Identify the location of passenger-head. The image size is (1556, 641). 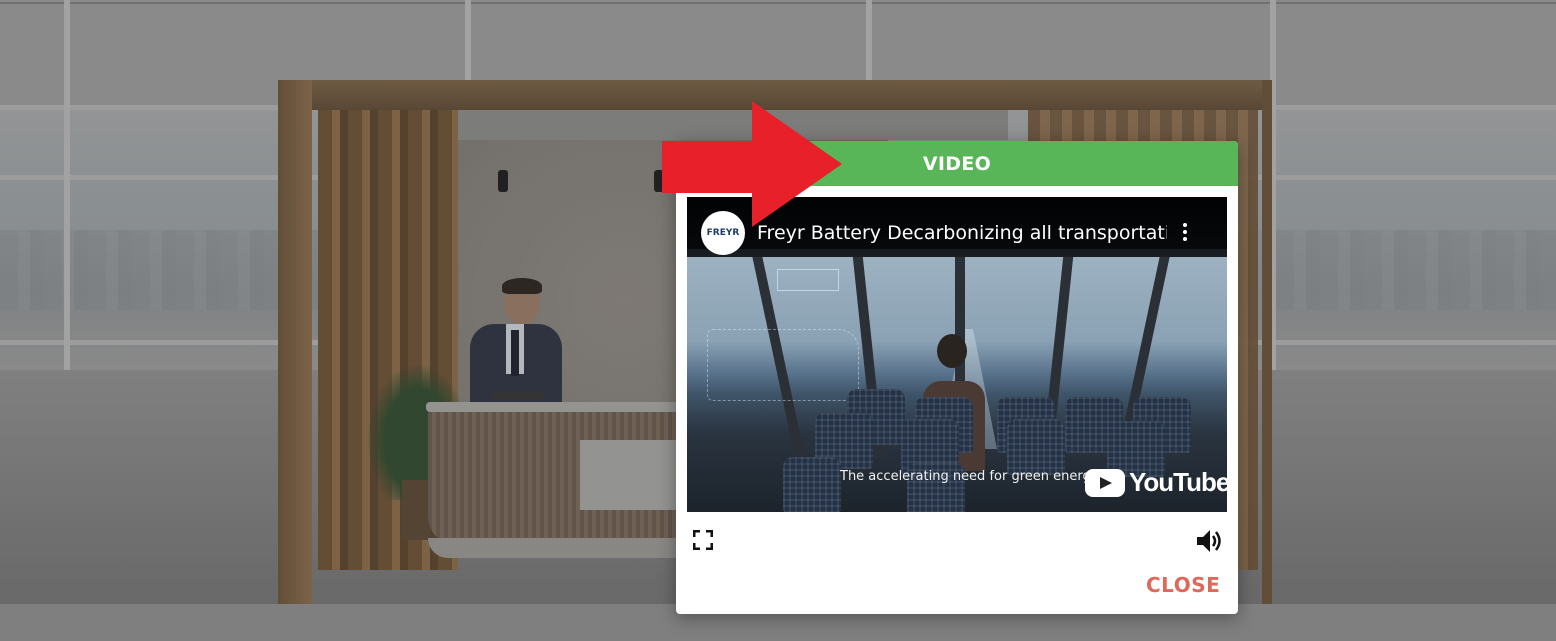
(952, 351).